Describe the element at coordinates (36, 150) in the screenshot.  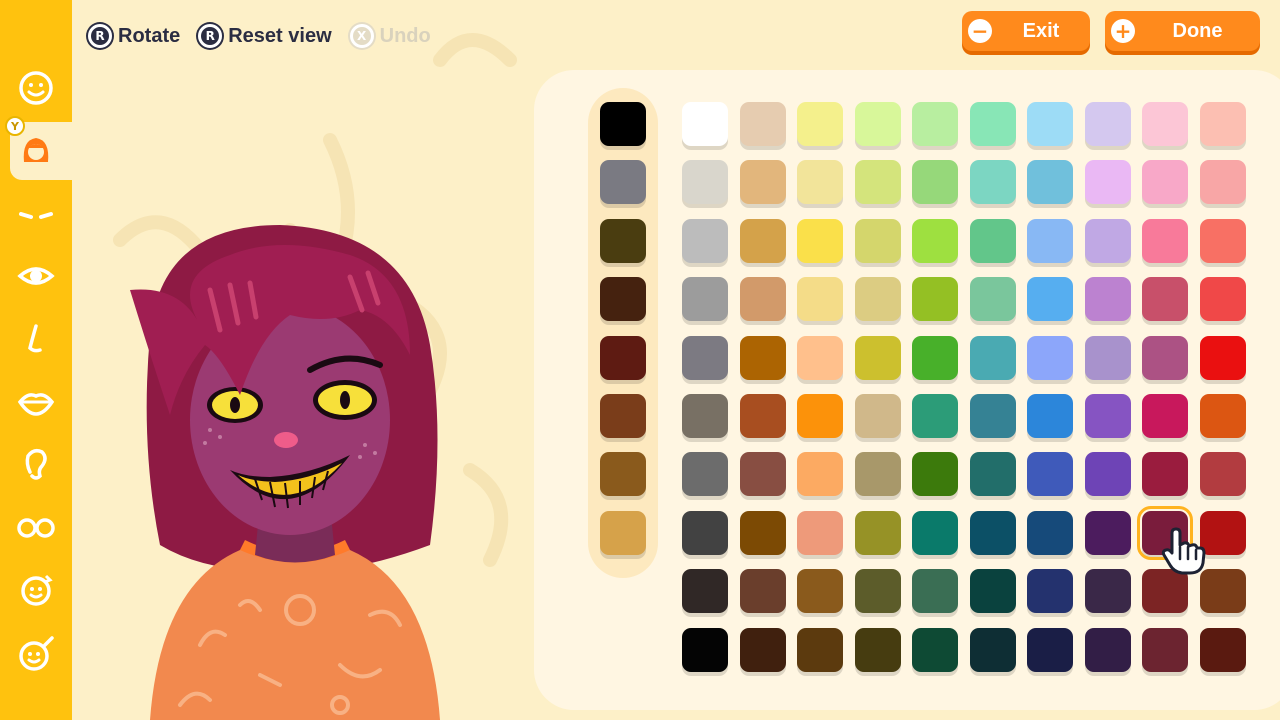
I see `hair-icon` at that location.